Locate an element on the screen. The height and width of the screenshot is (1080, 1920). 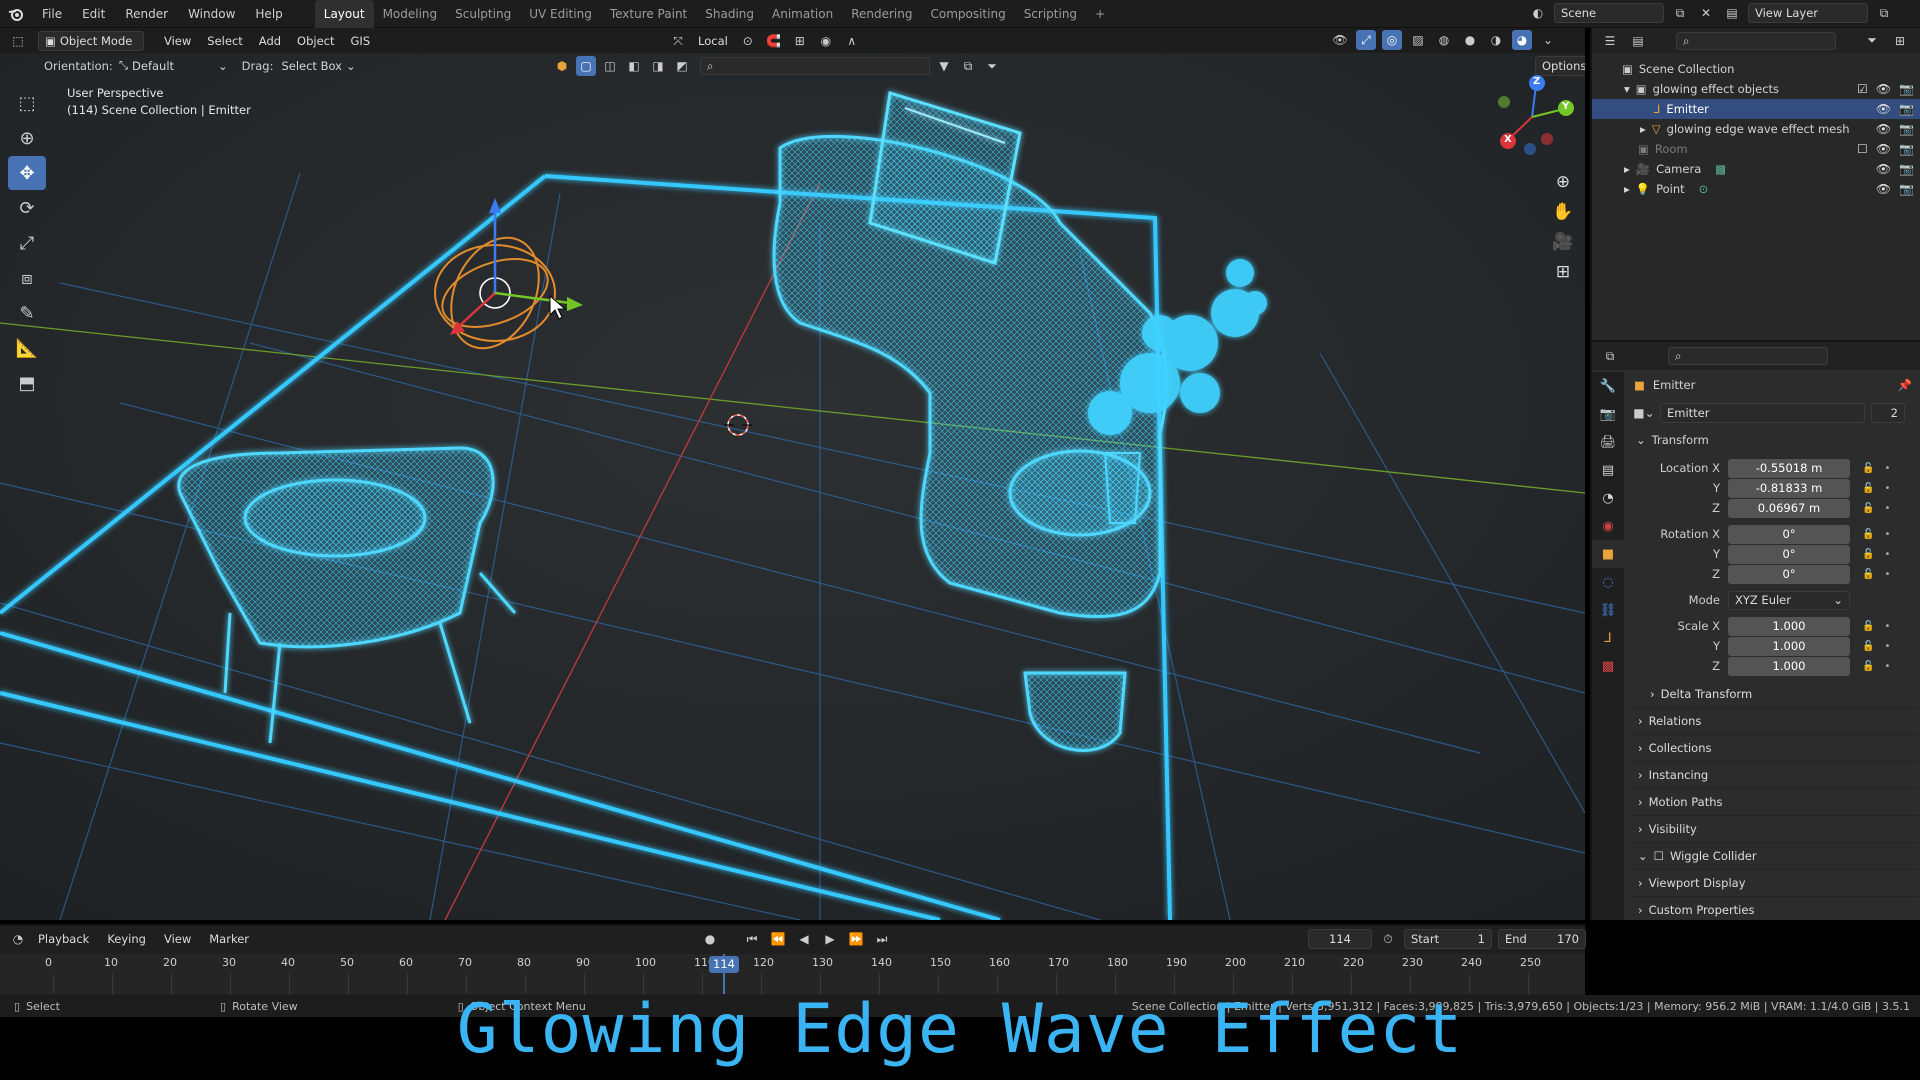
orientation-dropdown: ⤡ Default ⌄ is located at coordinates (173, 65).